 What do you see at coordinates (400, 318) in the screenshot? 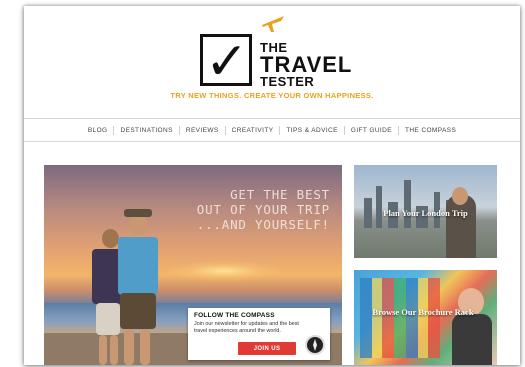
I see `brochures` at bounding box center [400, 318].